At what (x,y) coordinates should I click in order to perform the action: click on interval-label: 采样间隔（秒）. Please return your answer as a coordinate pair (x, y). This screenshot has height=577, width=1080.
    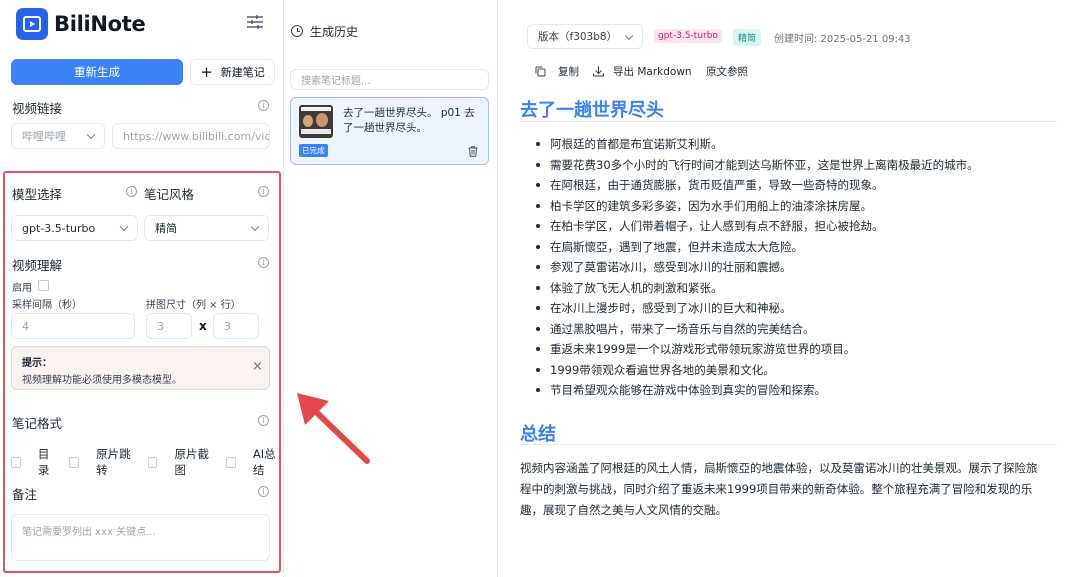
    Looking at the image, I should click on (47, 305).